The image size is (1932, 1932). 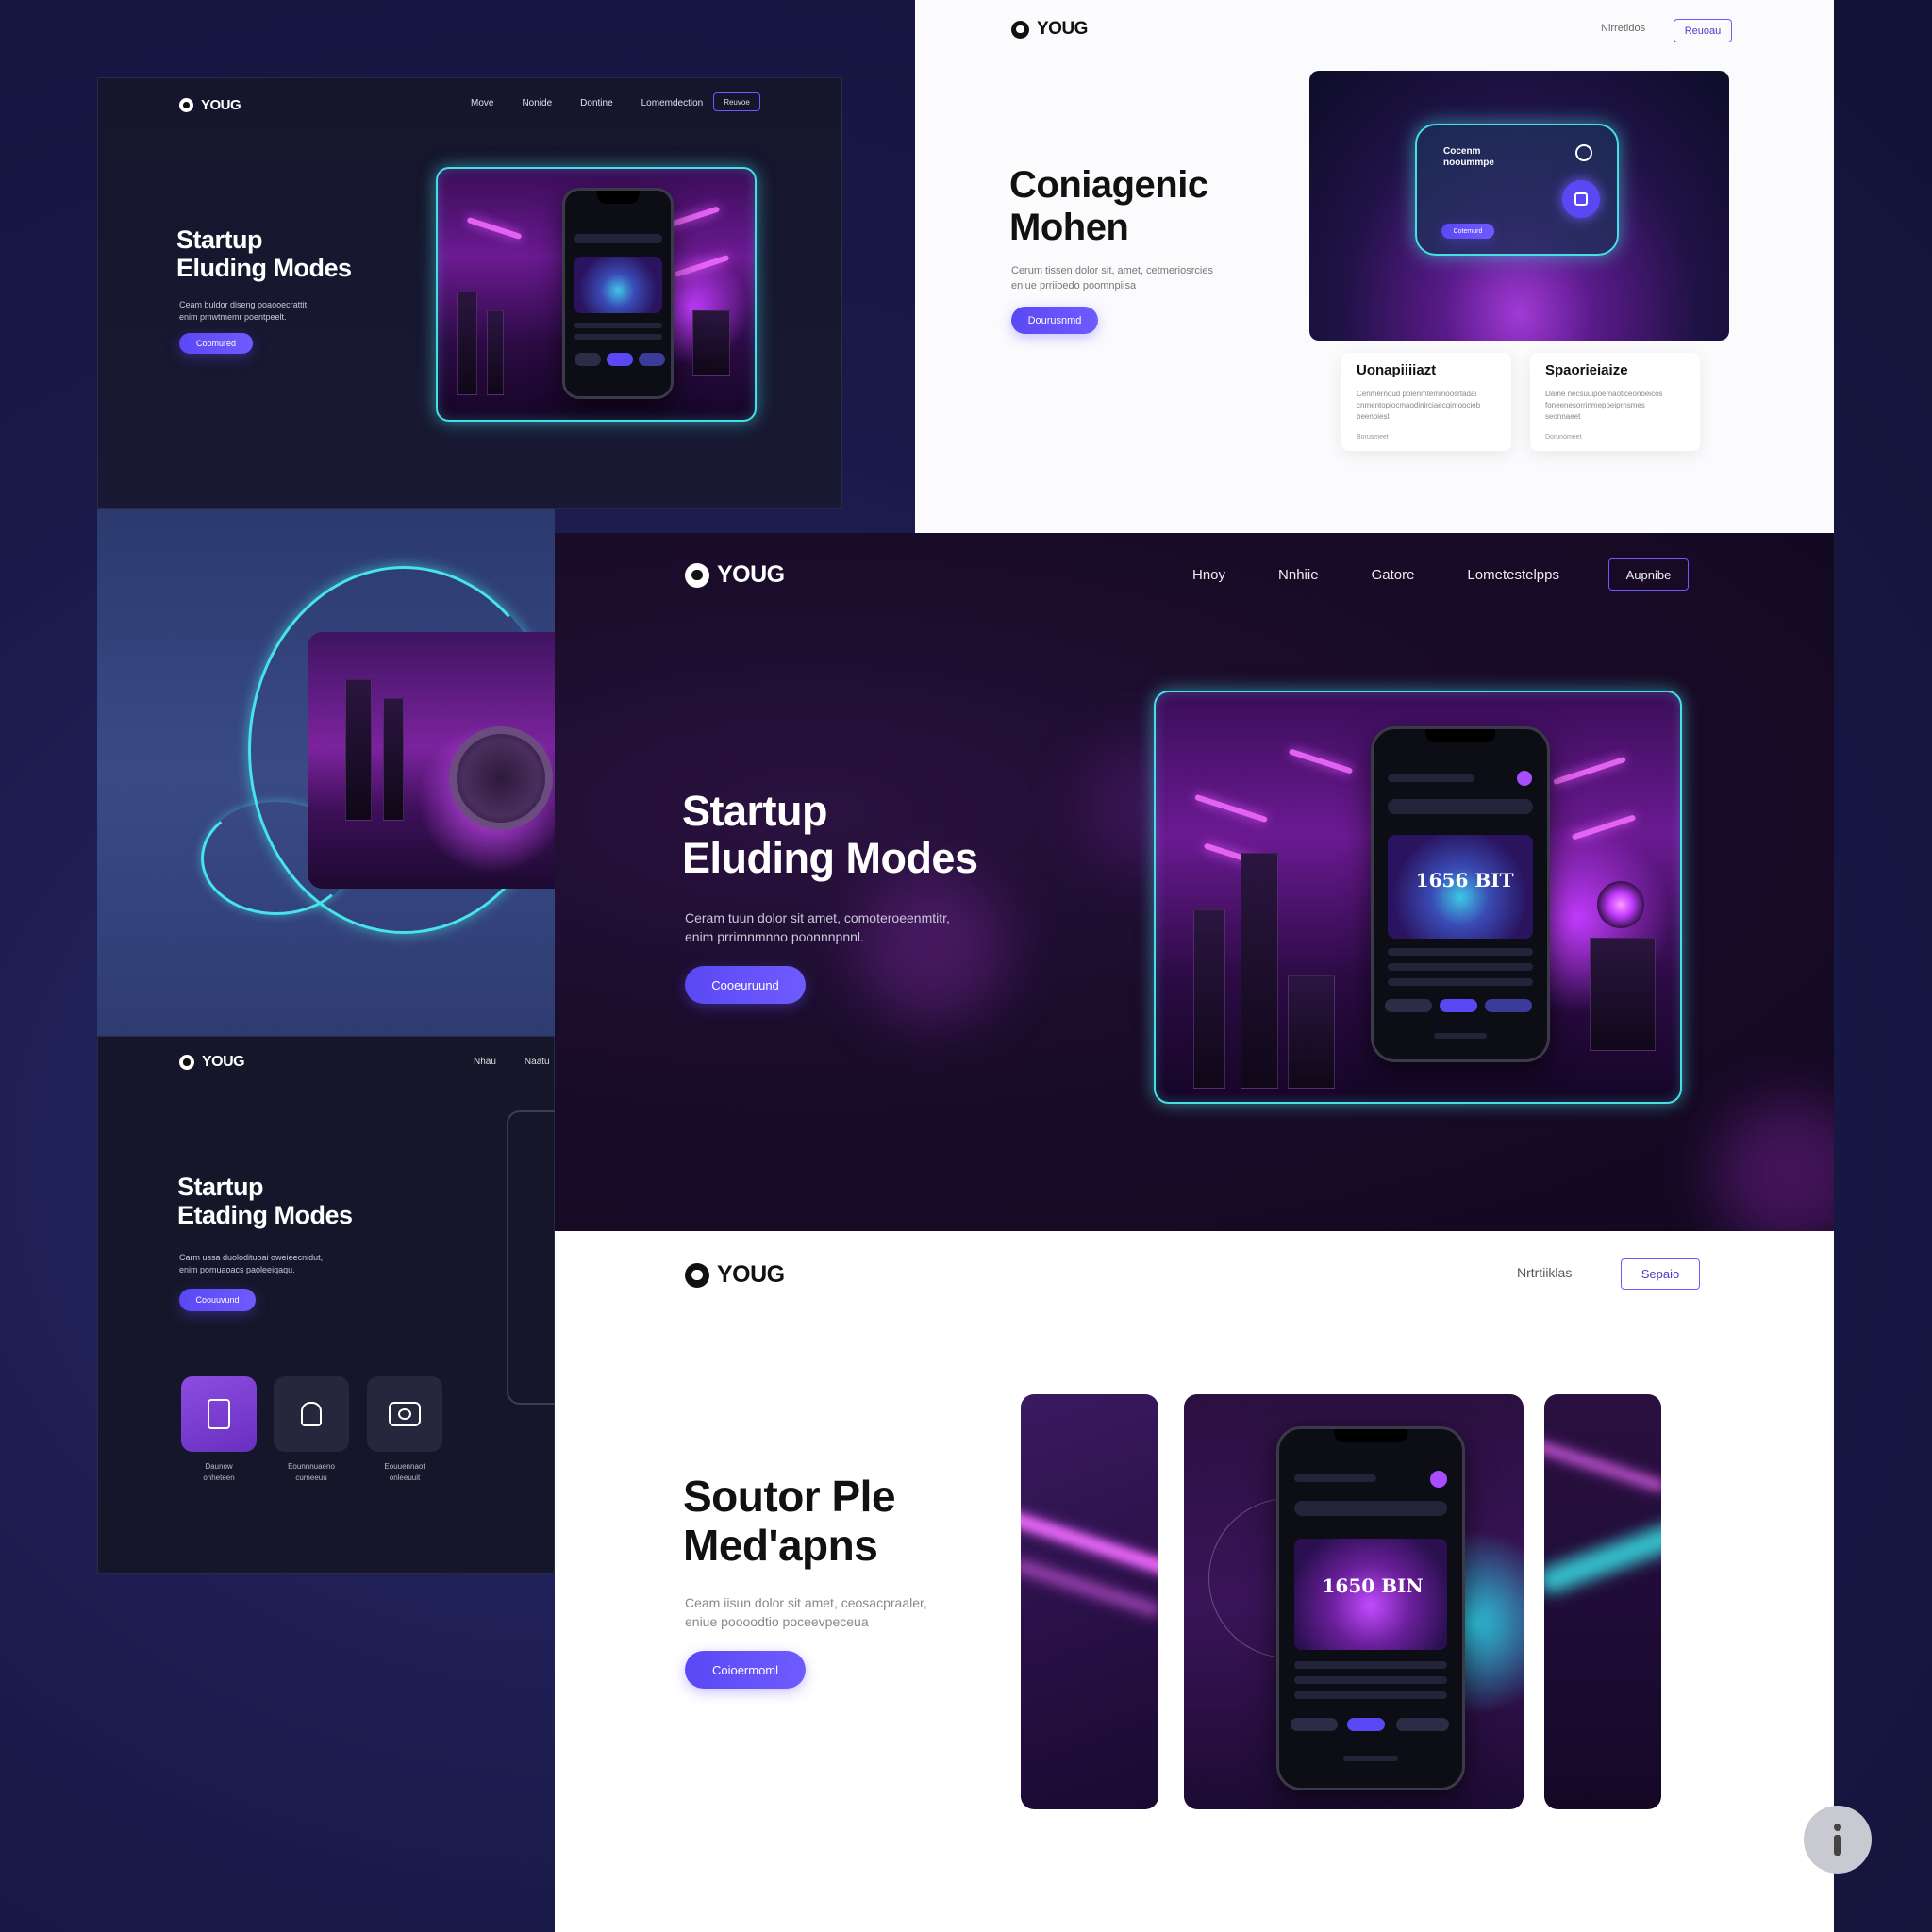 What do you see at coordinates (1373, 437) in the screenshot?
I see `feature-card-meta: Borusmeet` at bounding box center [1373, 437].